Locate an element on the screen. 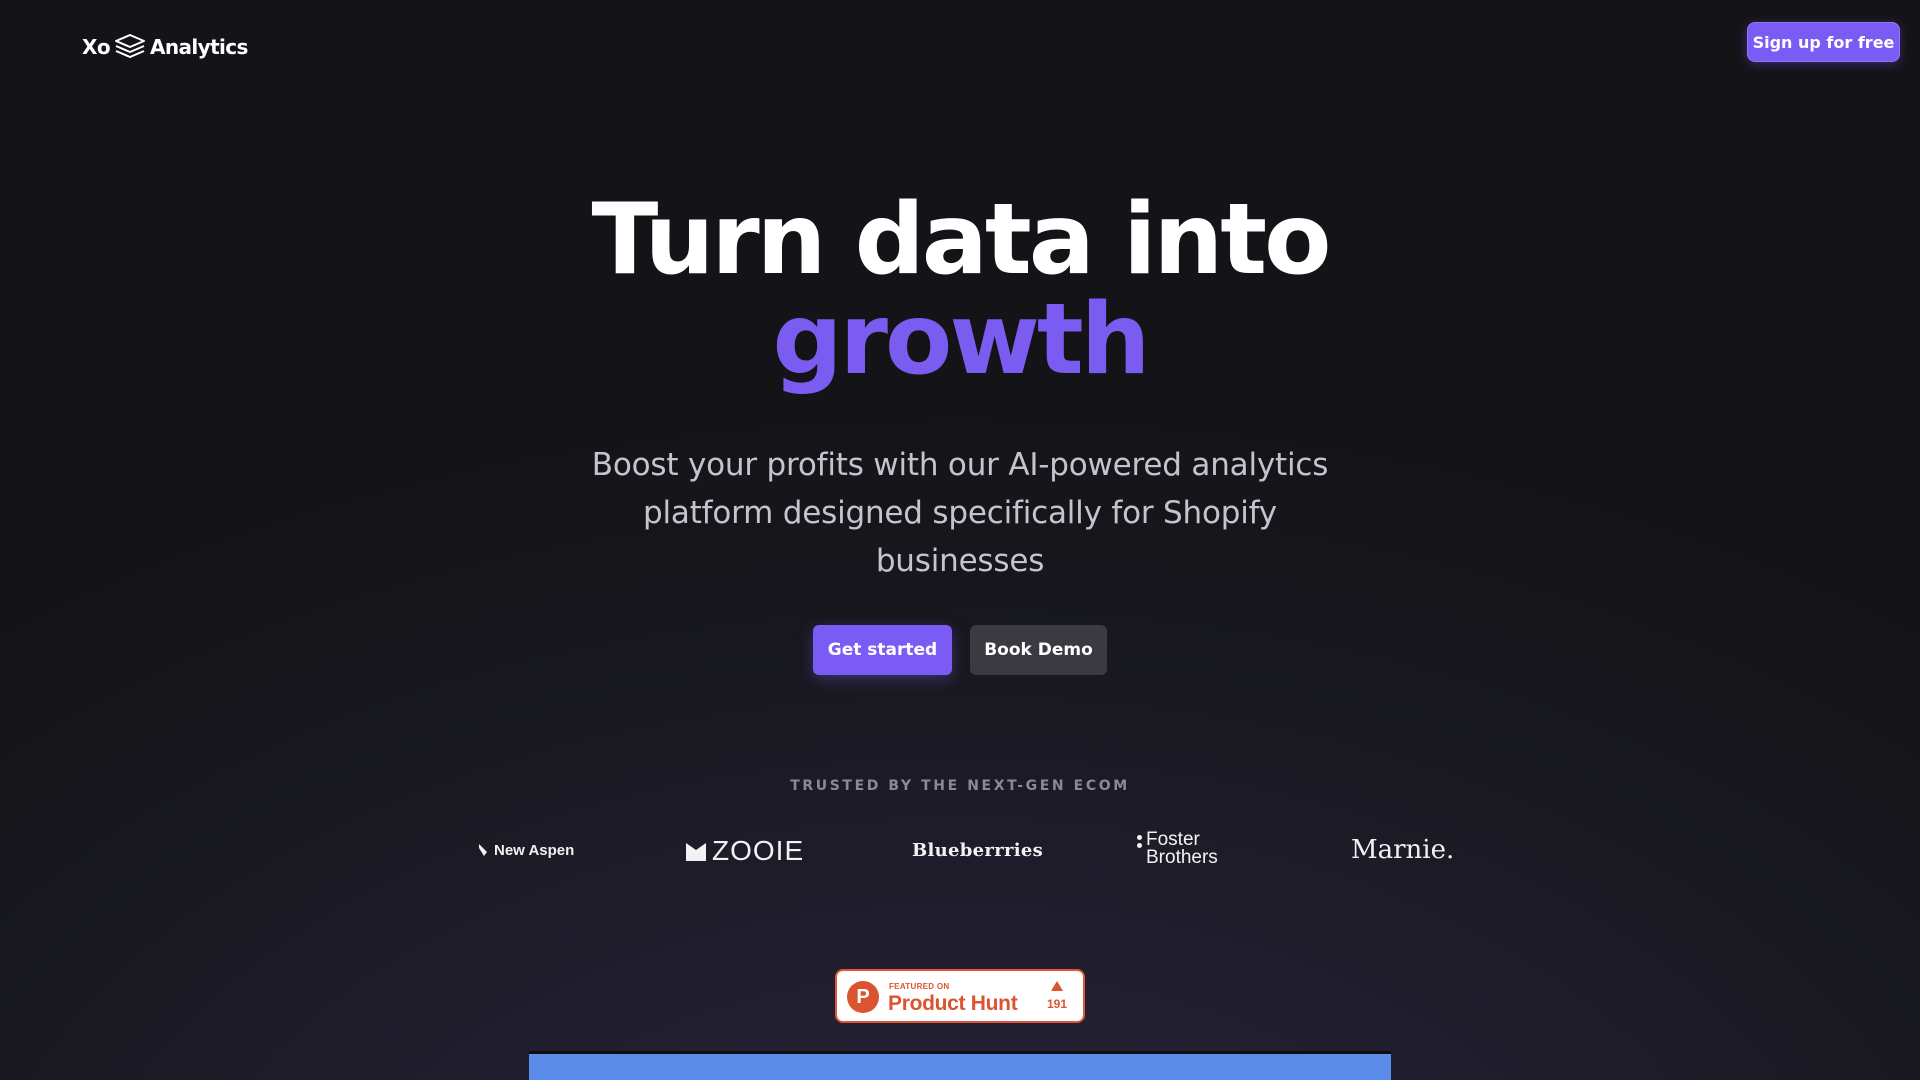  brand-logo-zooie: ZOOIE is located at coordinates (745, 850).